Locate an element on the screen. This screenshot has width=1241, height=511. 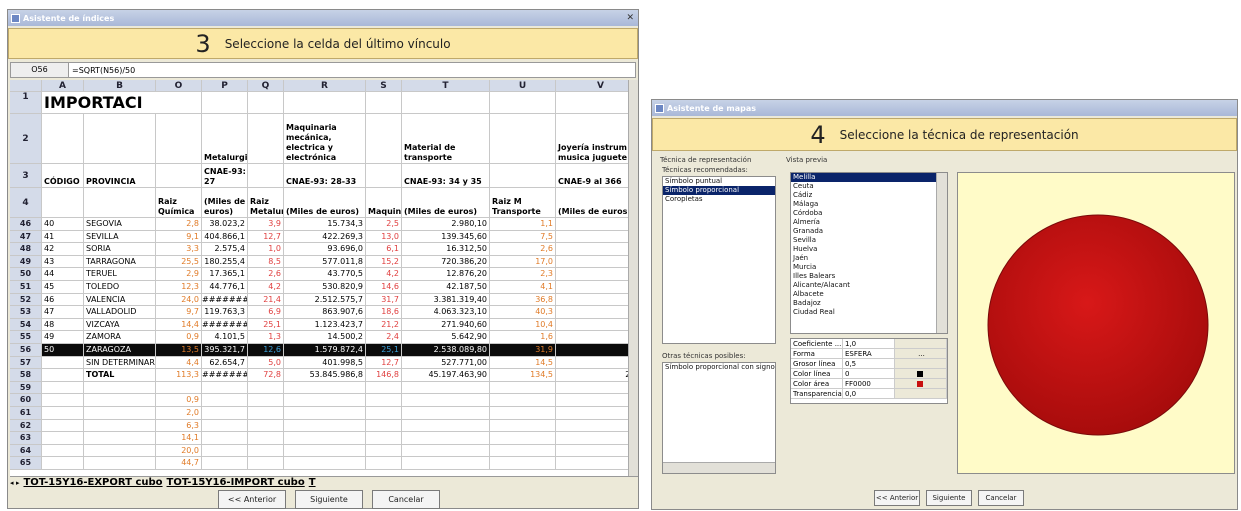
cell: VALENCIA is located at coordinates (120, 300).